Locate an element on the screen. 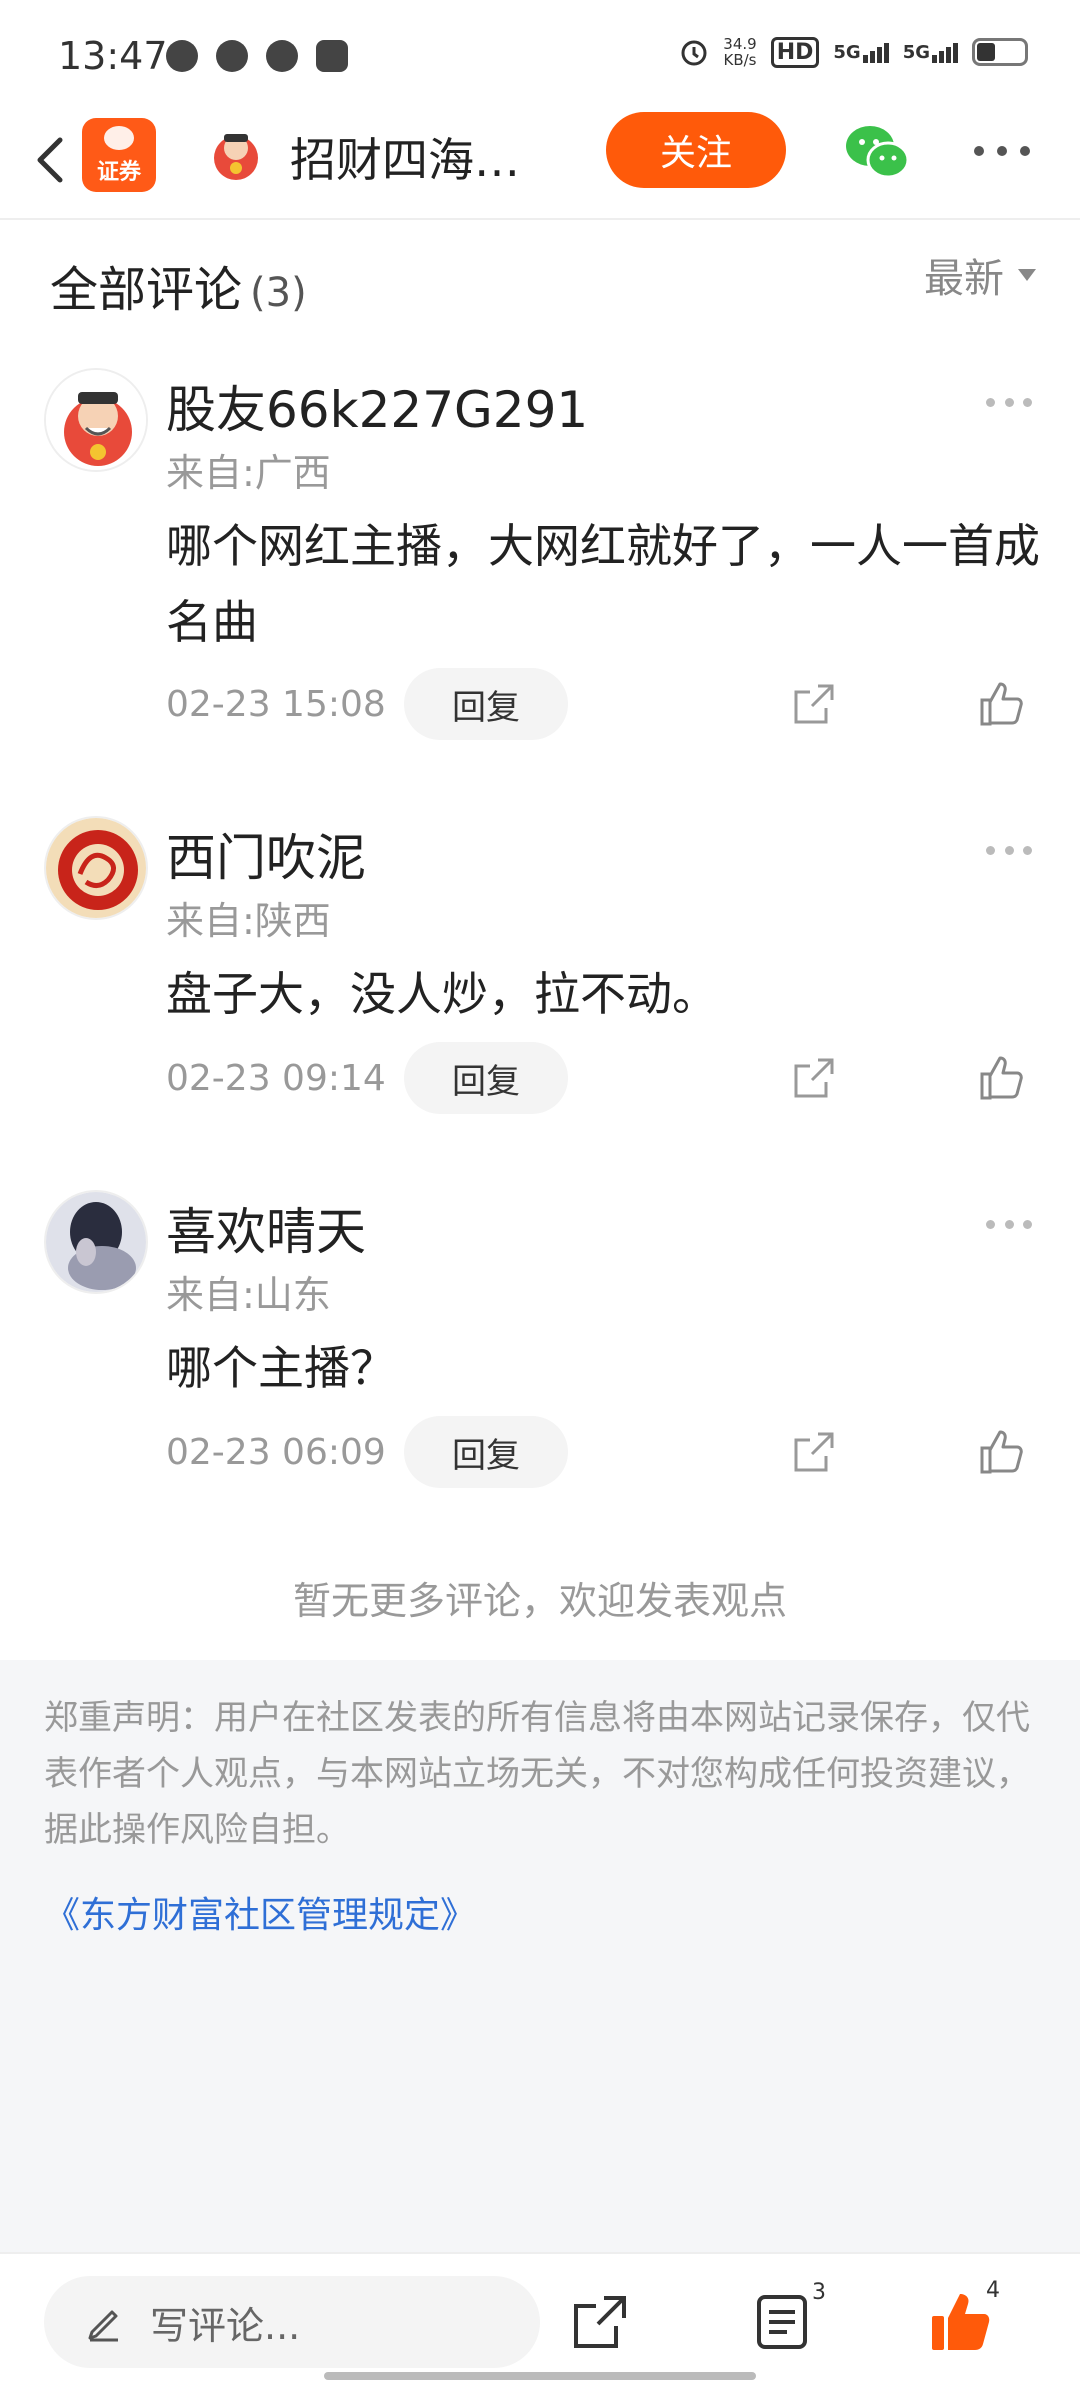 Image resolution: width=1080 pixels, height=2388 pixels. username: 喜欢晴天 is located at coordinates (266, 1228).